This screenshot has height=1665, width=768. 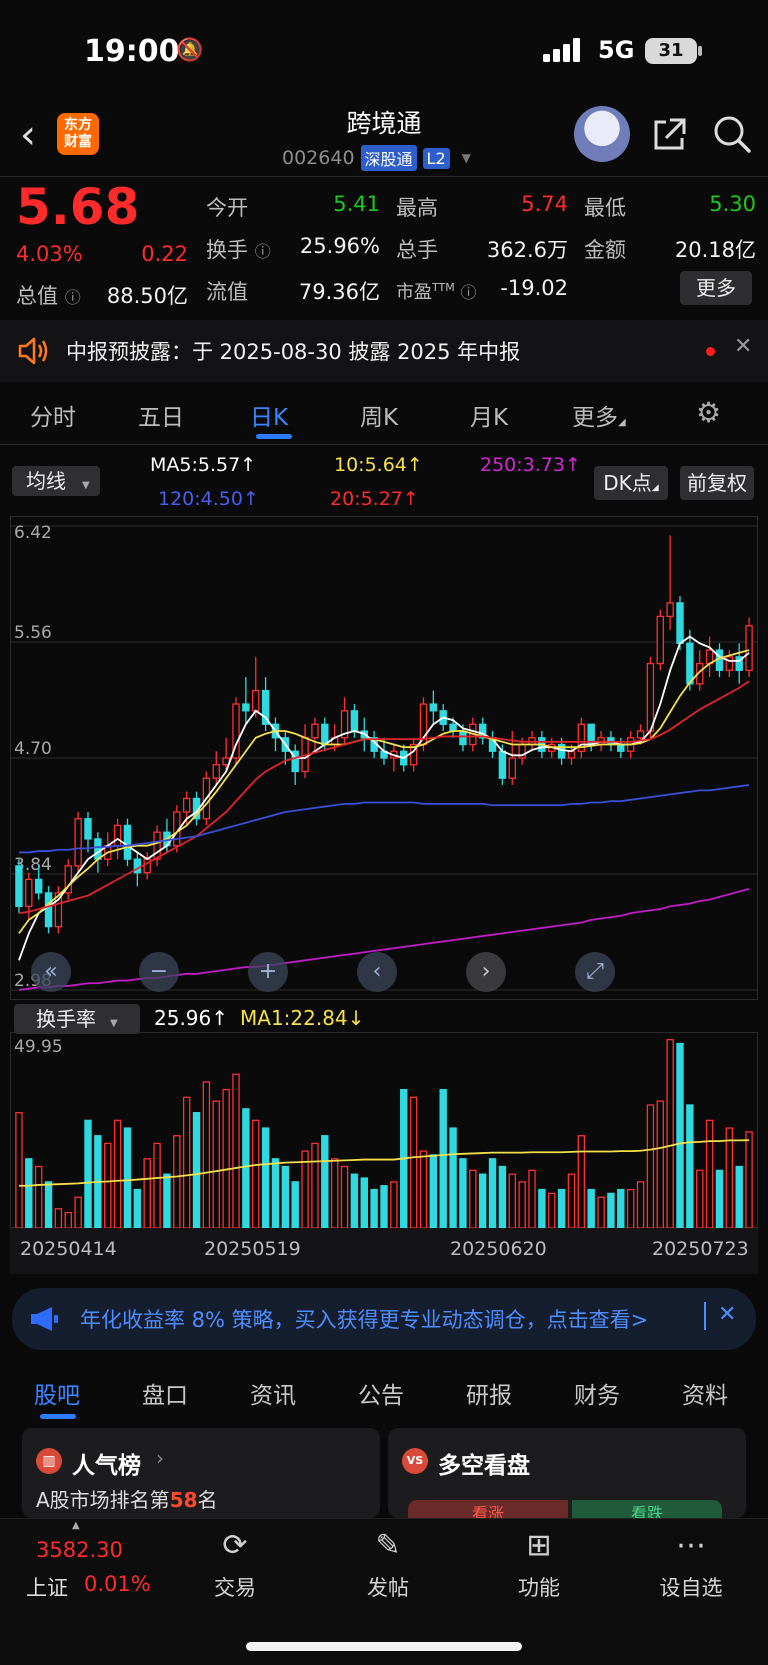 I want to click on tab-forum: 股吧, so click(x=57, y=1393).